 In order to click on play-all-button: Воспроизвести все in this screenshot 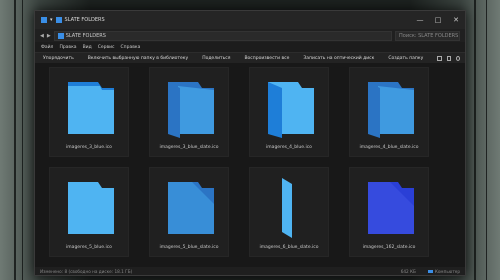, I will do `click(266, 58)`.